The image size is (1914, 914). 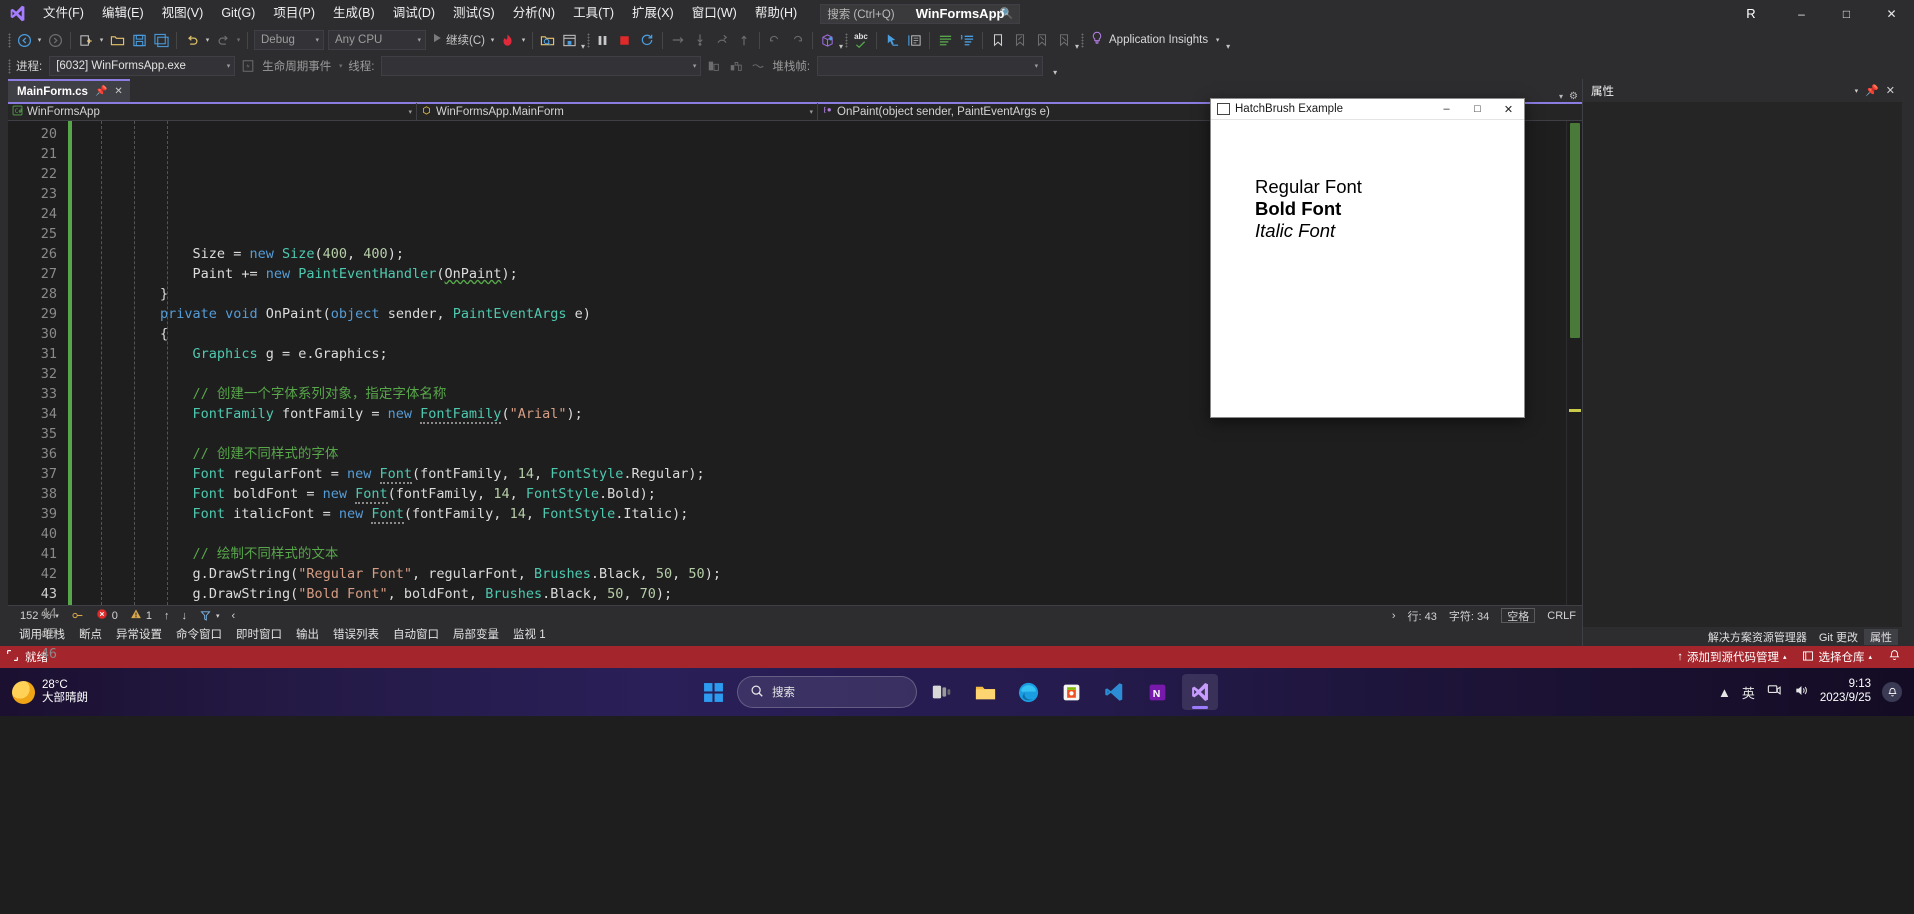 What do you see at coordinates (1561, 616) in the screenshot?
I see `line-ending-mode: CRLF` at bounding box center [1561, 616].